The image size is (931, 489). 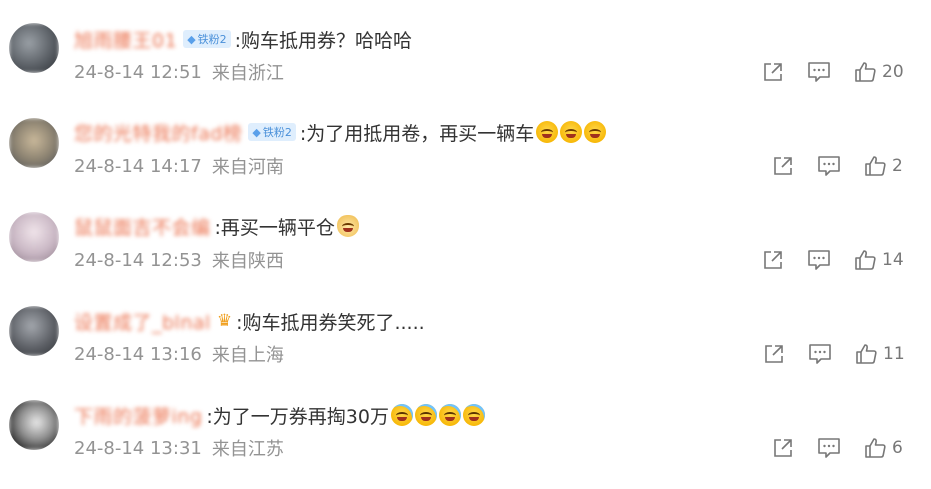 What do you see at coordinates (893, 260) in the screenshot?
I see `like-count: 14` at bounding box center [893, 260].